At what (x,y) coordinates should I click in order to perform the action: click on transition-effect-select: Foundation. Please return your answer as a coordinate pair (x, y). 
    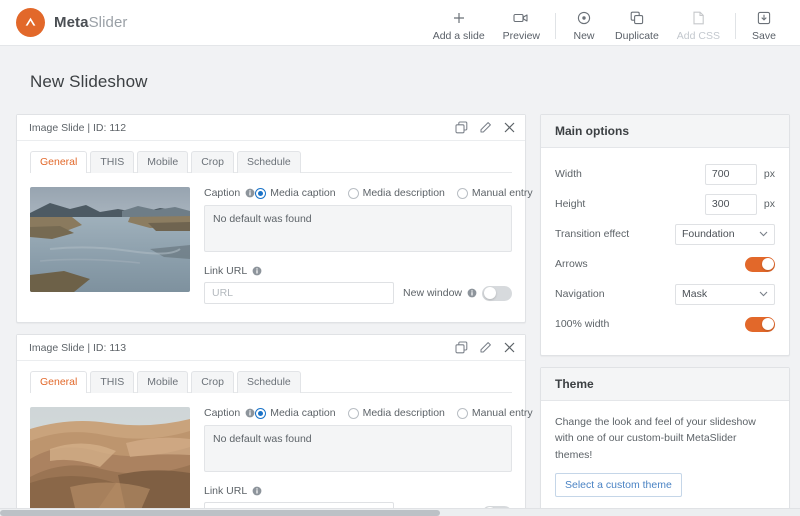
    Looking at the image, I should click on (725, 234).